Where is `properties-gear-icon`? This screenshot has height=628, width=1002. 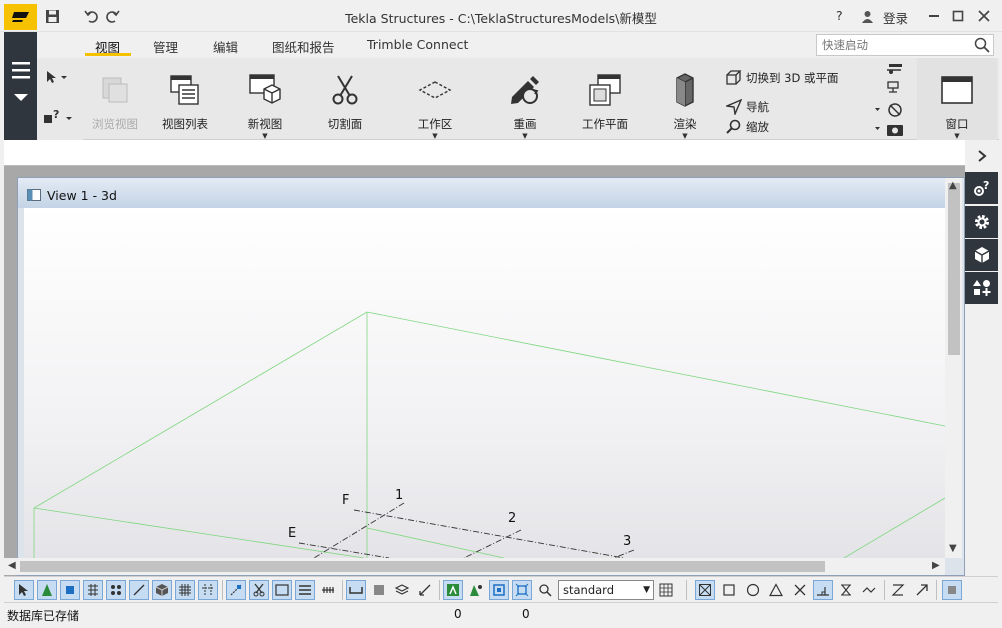
properties-gear-icon is located at coordinates (981, 222).